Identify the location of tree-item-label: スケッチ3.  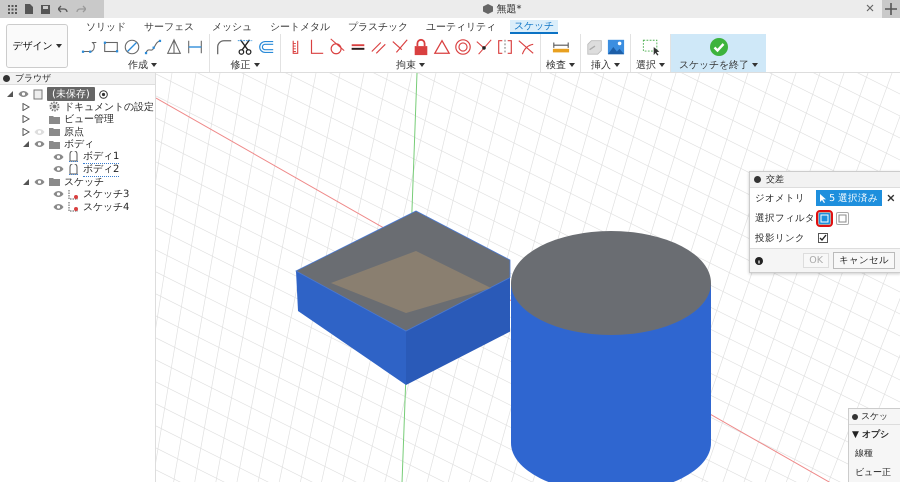
(106, 194).